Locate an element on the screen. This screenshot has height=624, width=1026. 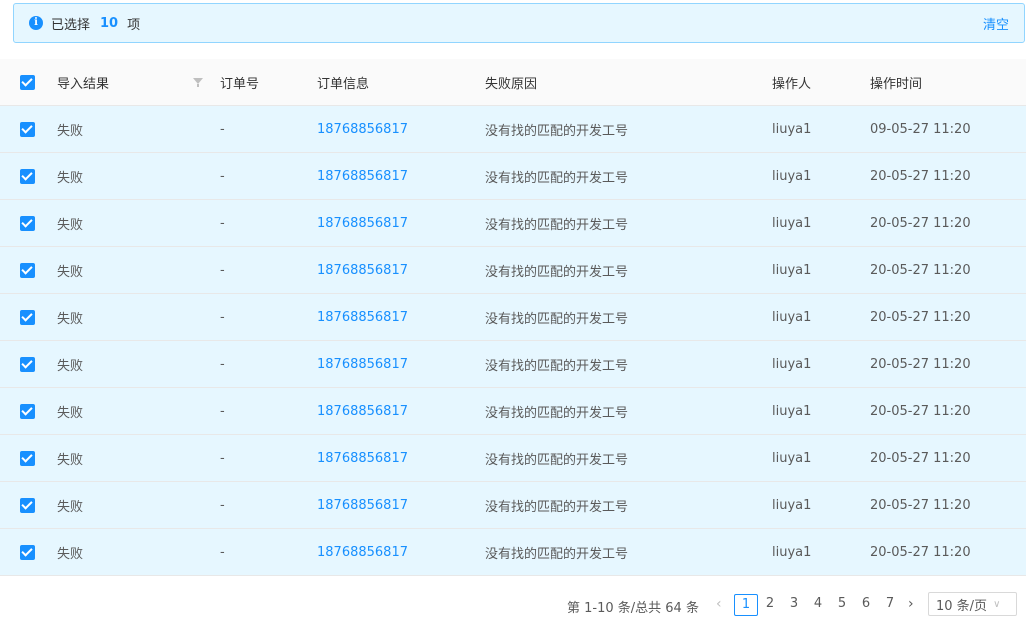
page-1-button: 1 is located at coordinates (746, 605).